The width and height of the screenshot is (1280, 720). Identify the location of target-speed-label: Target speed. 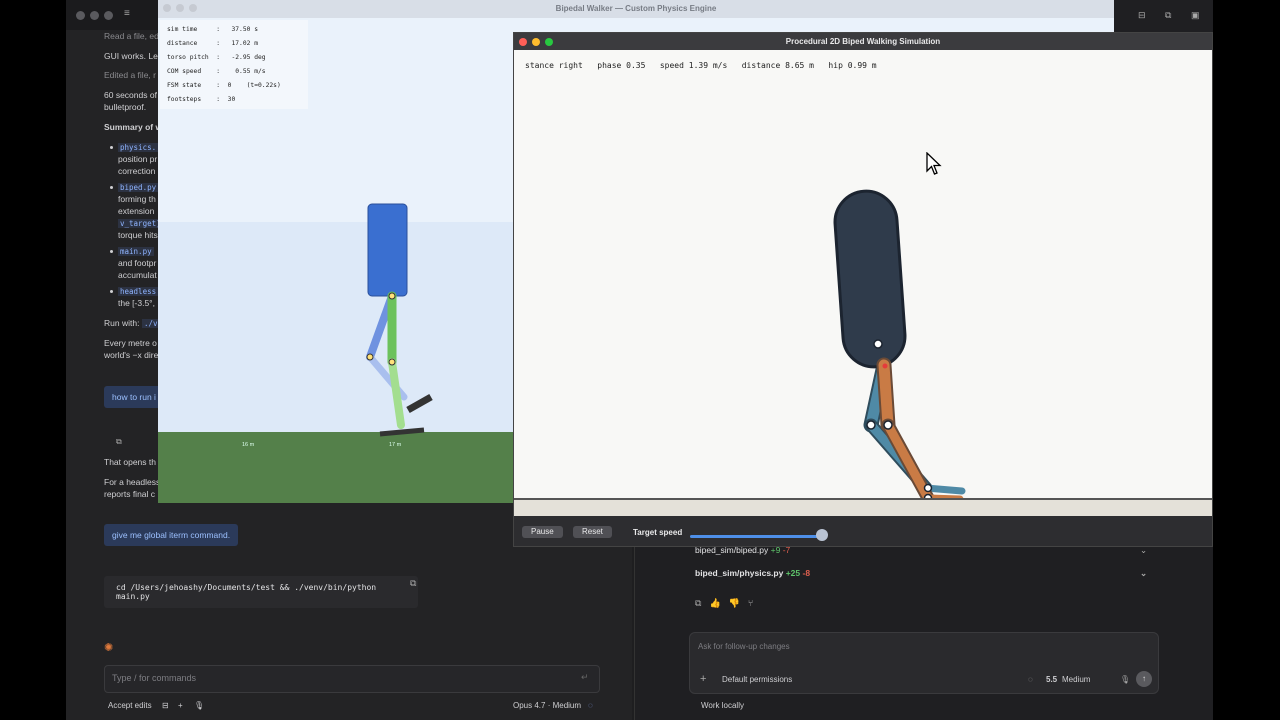
(658, 532).